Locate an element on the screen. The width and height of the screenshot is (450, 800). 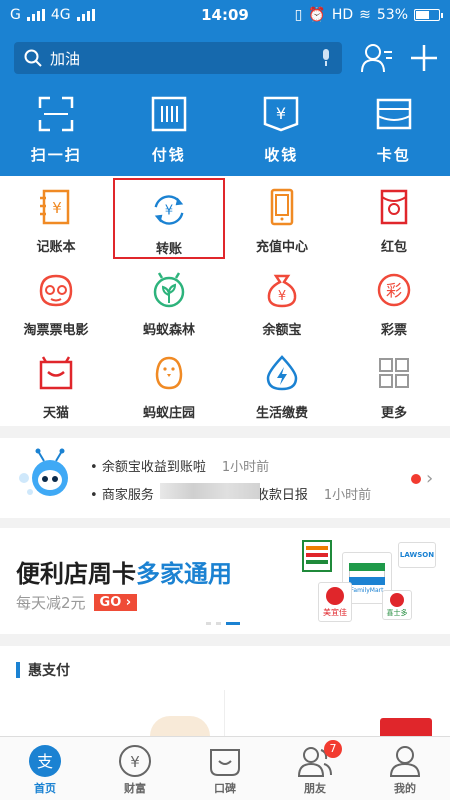
tab-label: 口碑 is located at coordinates (225, 788).